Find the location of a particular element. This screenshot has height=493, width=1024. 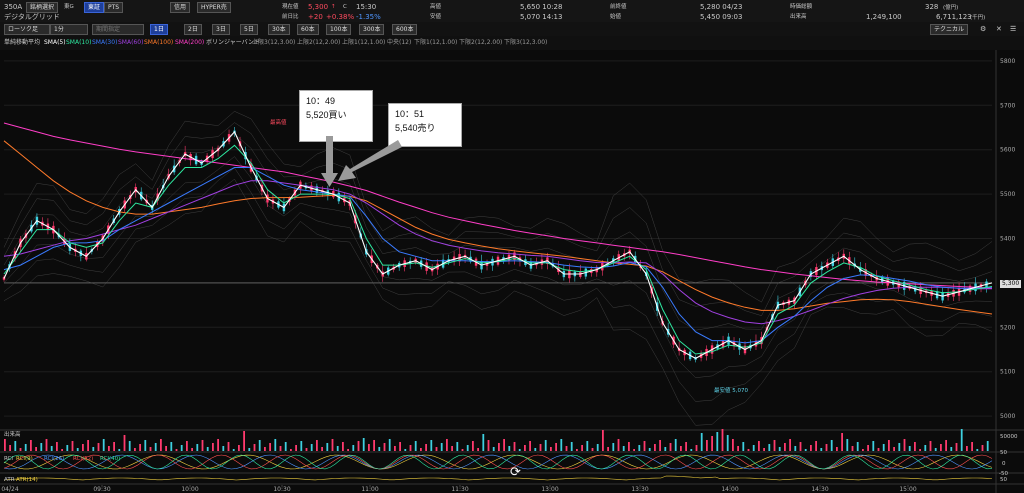

atr-item: ATR(14) is located at coordinates (27, 480).